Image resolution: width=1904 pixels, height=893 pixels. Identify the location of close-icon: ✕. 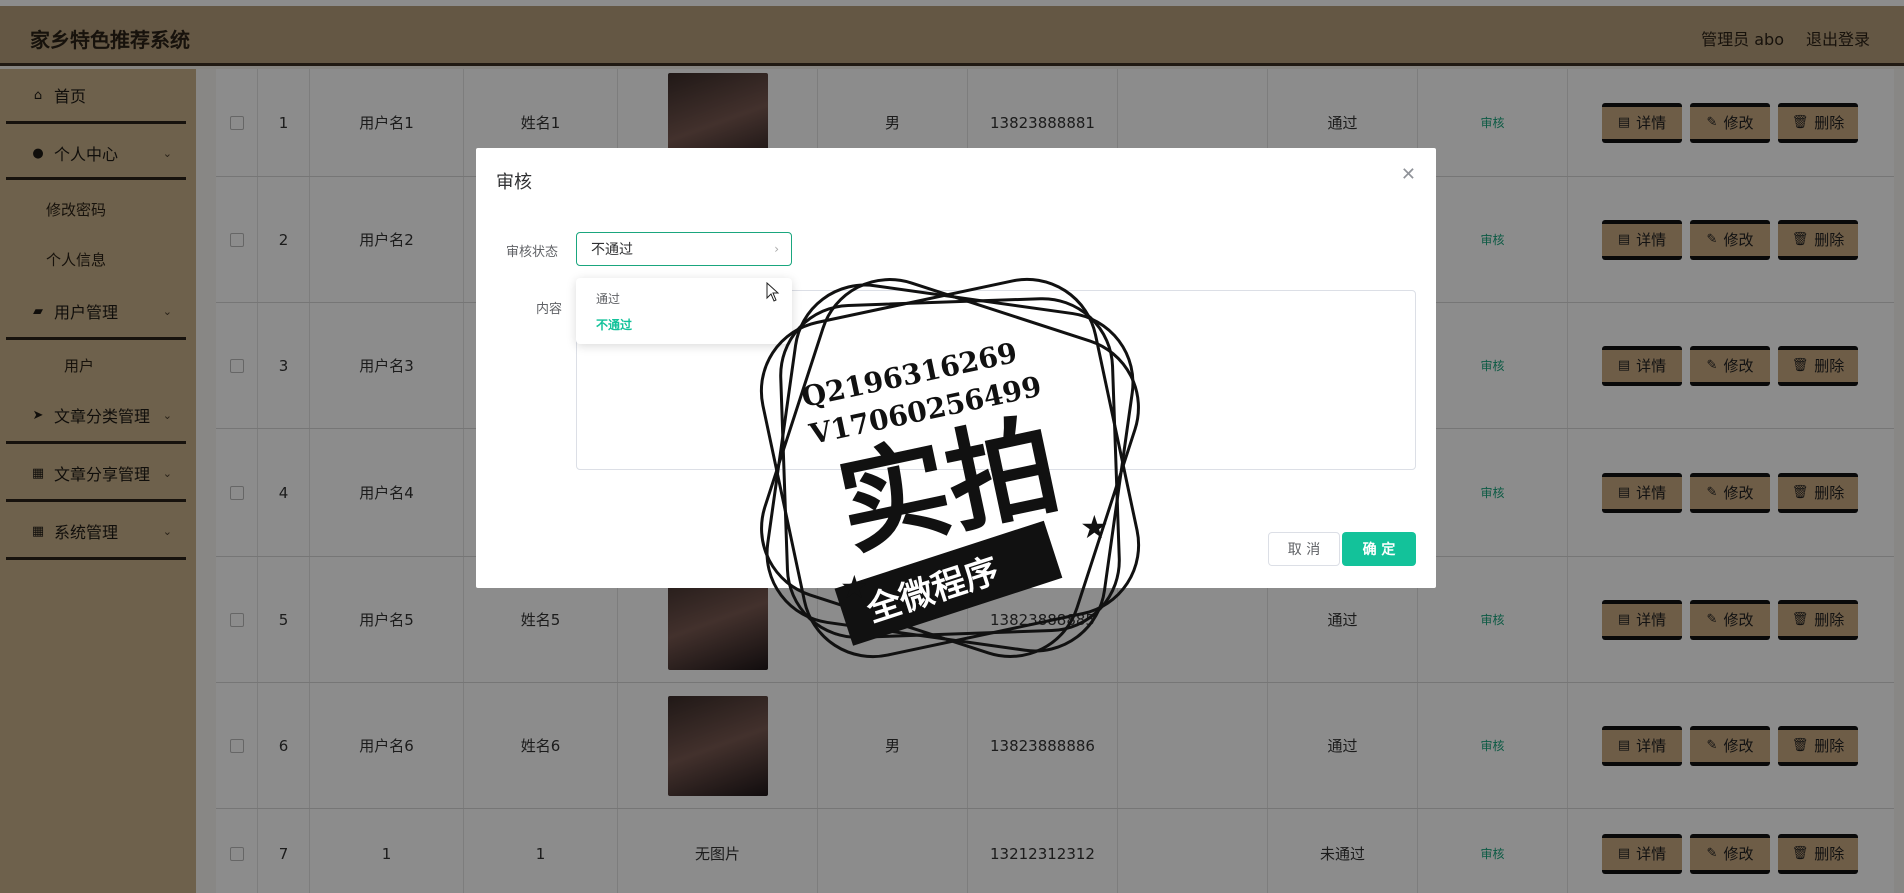
(1408, 174).